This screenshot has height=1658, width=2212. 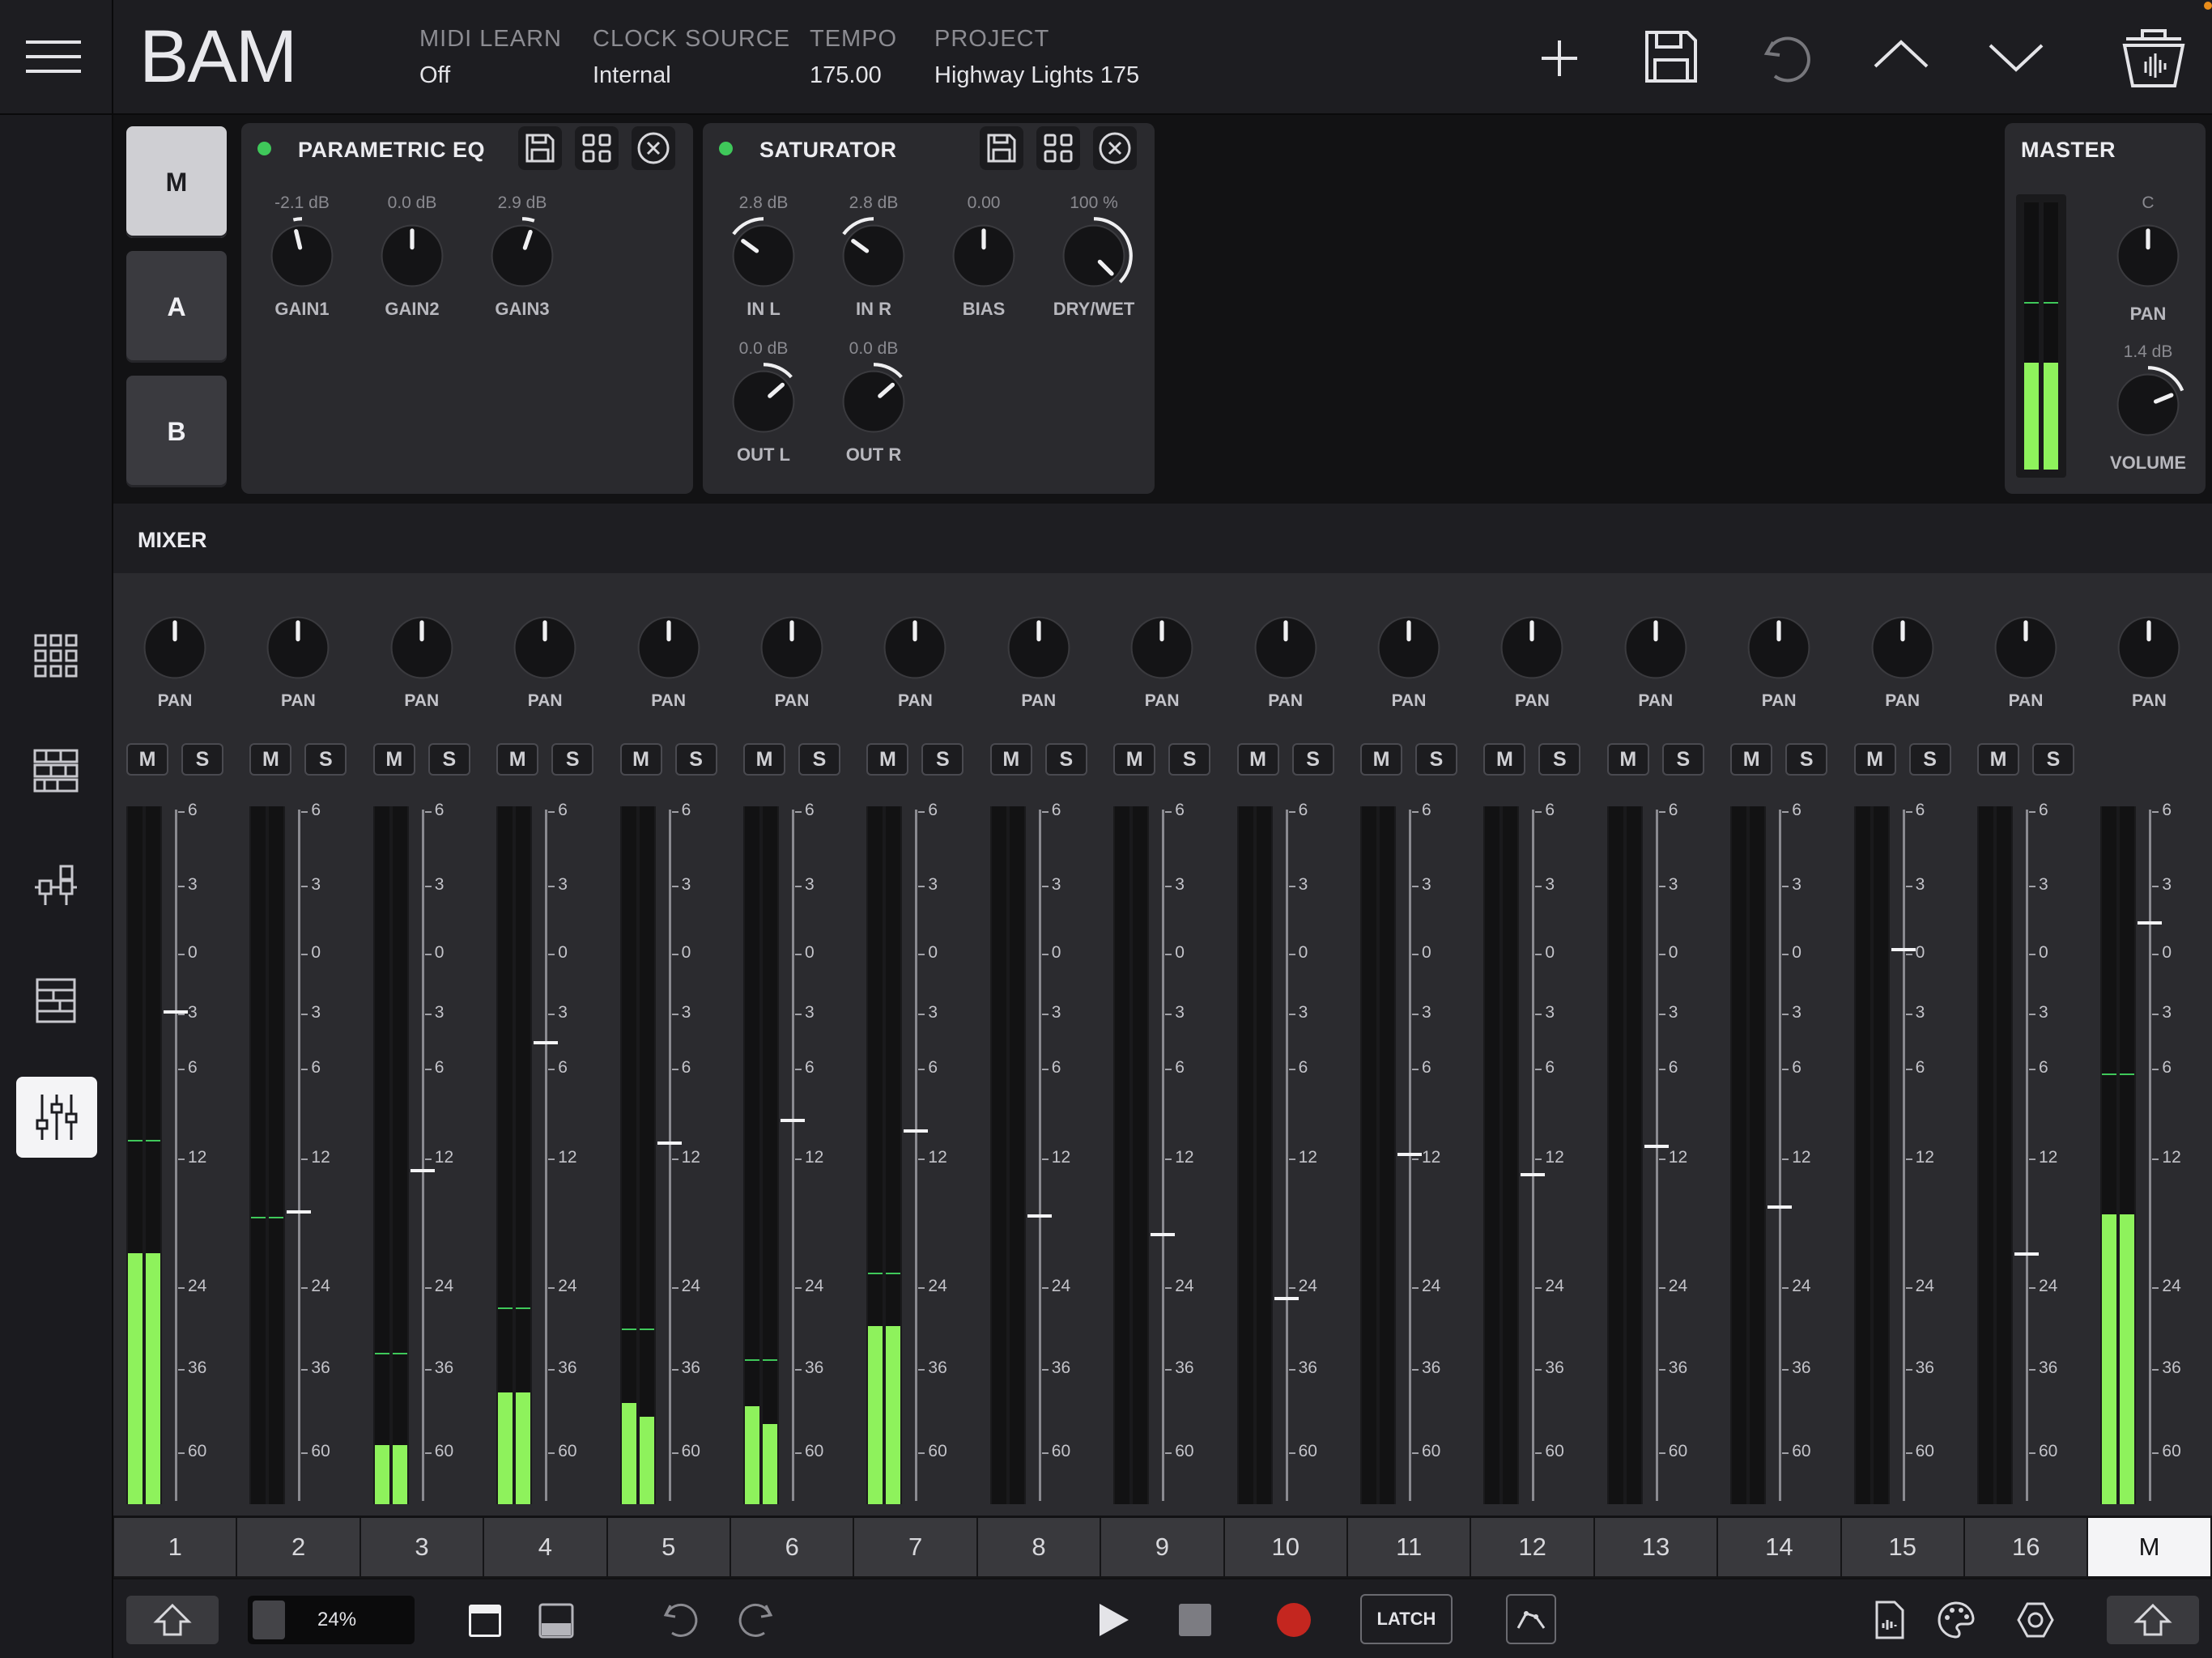 What do you see at coordinates (2036, 1620) in the screenshot?
I see `settings-button` at bounding box center [2036, 1620].